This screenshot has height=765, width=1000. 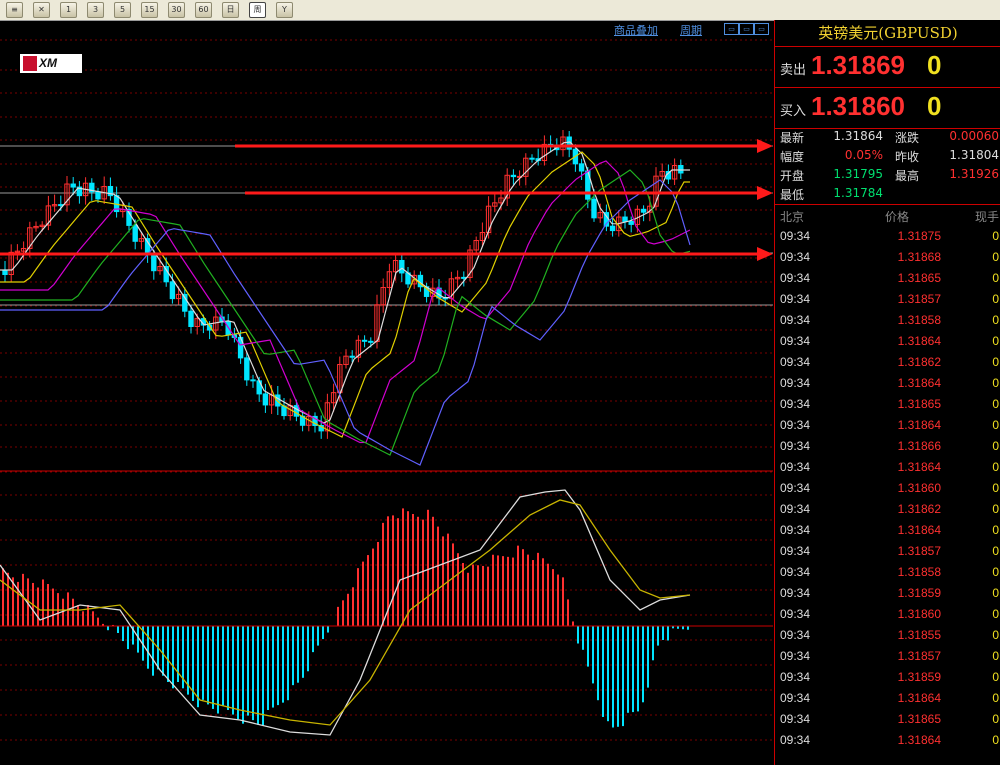 What do you see at coordinates (176, 10) in the screenshot?
I see `toolbar-button-30: 30` at bounding box center [176, 10].